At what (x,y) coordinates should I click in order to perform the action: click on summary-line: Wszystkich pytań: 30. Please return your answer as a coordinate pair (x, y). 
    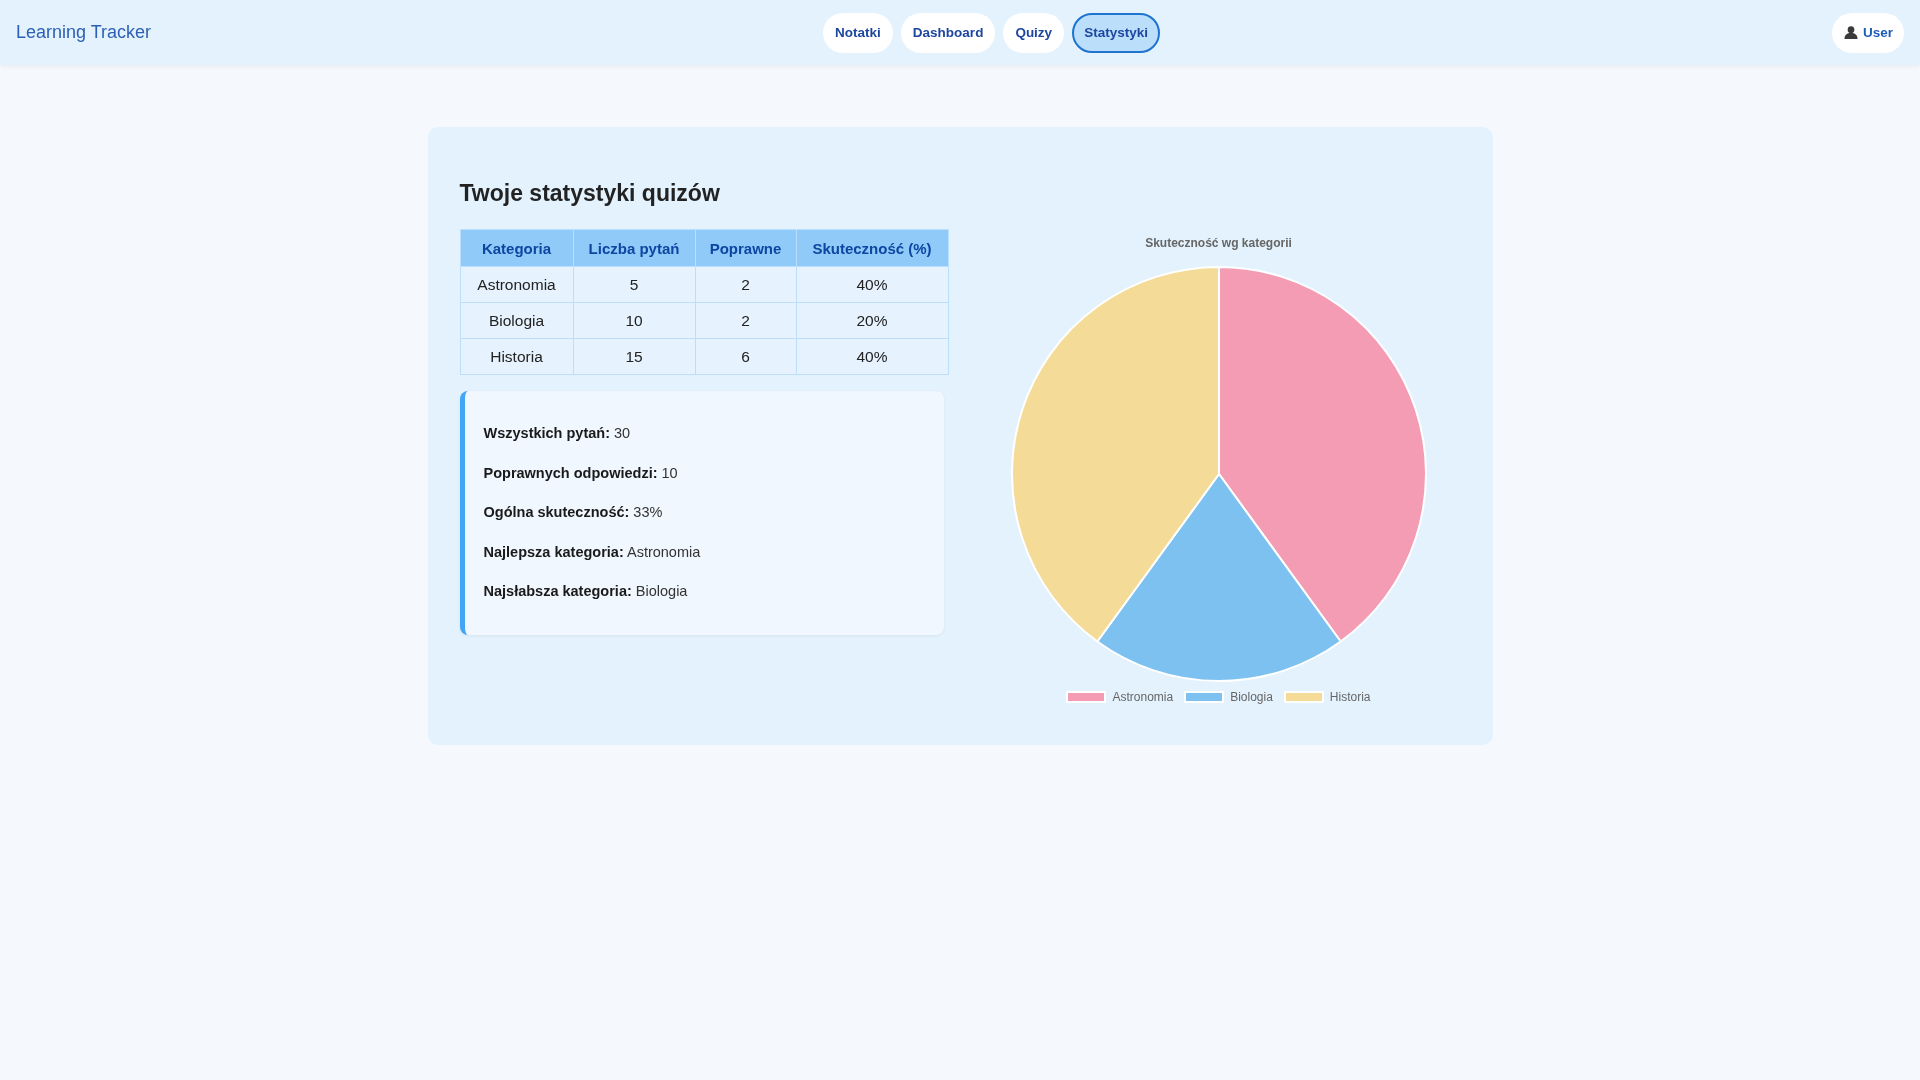
    Looking at the image, I should click on (557, 433).